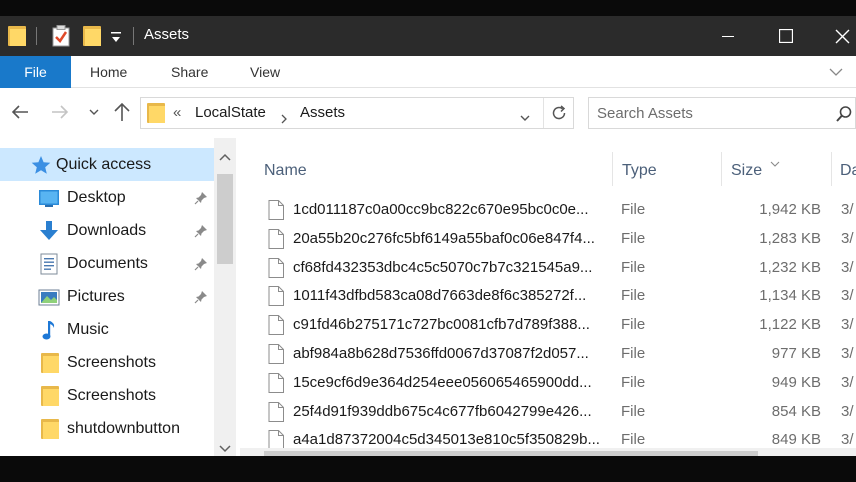 The height and width of the screenshot is (482, 856). I want to click on toolbar-divider, so click(133, 36).